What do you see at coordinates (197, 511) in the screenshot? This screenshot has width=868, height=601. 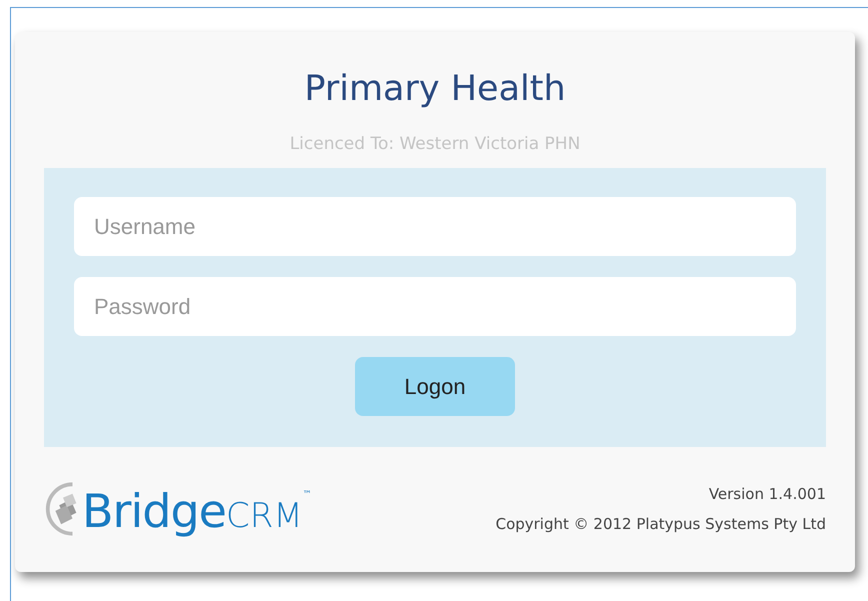 I see `bridgecrm-logo: BridgeCRM $^{™}$` at bounding box center [197, 511].